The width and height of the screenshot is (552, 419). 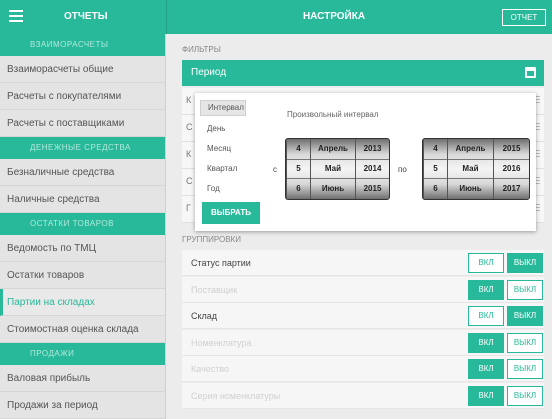 What do you see at coordinates (82, 45) in the screenshot?
I see `sidebar-section-settlements: ВЗАИМОРАСЧЕТЫ` at bounding box center [82, 45].